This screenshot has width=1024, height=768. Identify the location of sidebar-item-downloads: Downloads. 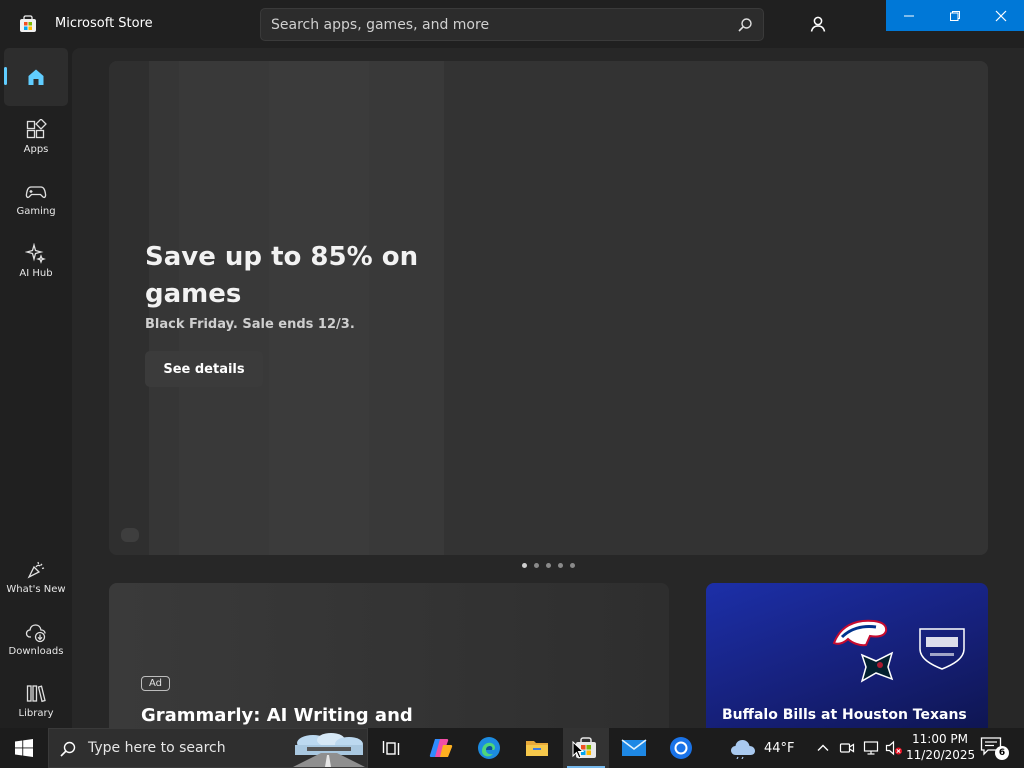
(36, 639).